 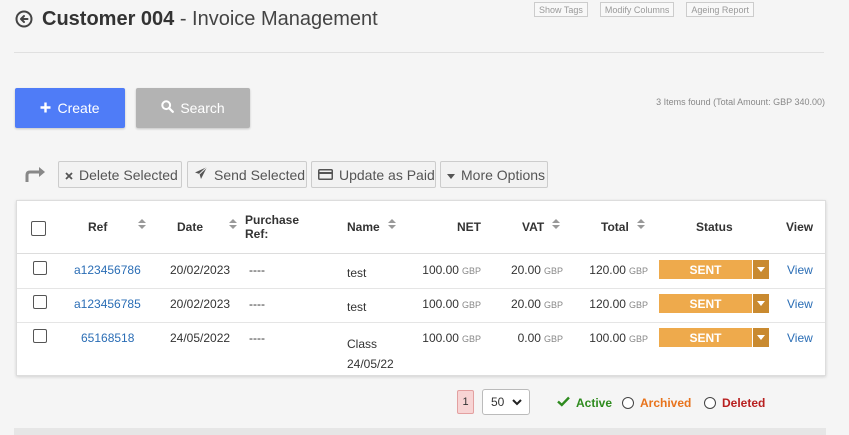 I want to click on invoice-vat: 0.00 GBP, so click(x=540, y=338).